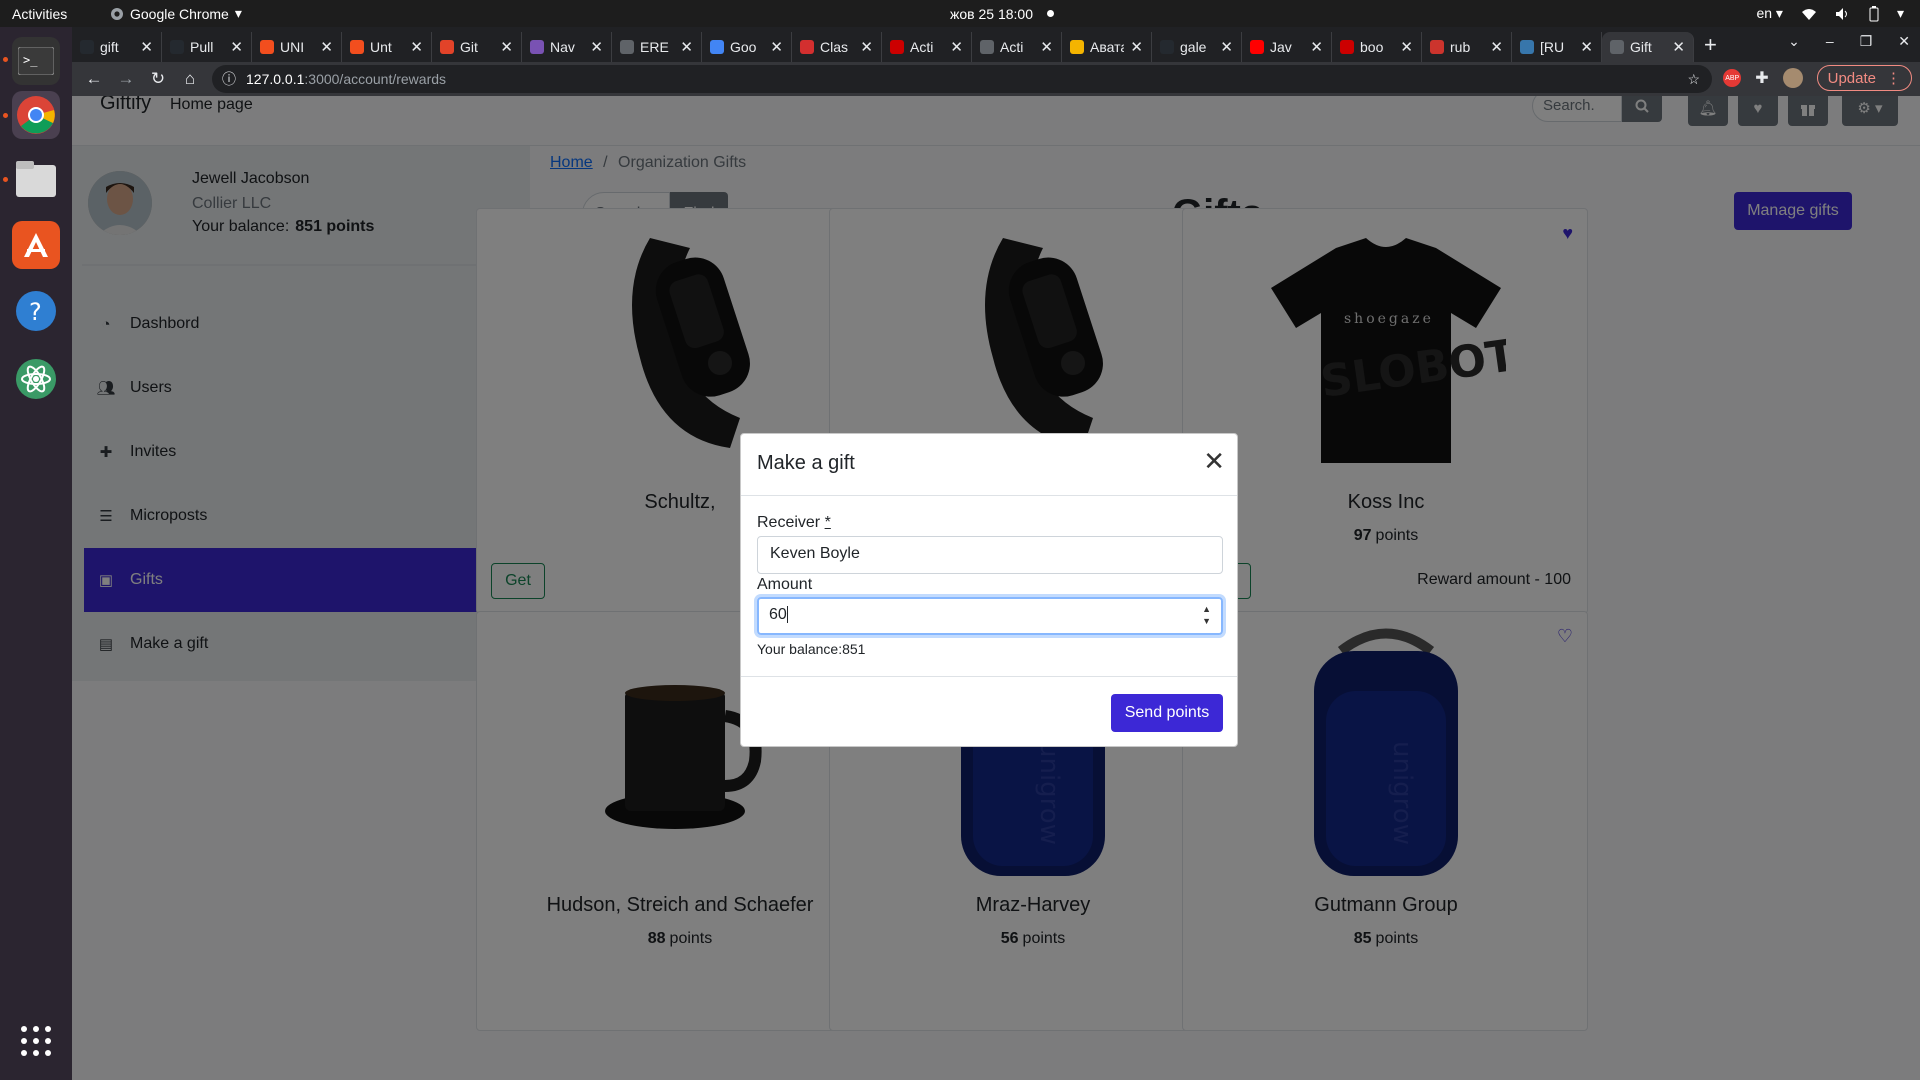 The height and width of the screenshot is (1080, 1920). I want to click on tab-title: UNI, so click(292, 47).